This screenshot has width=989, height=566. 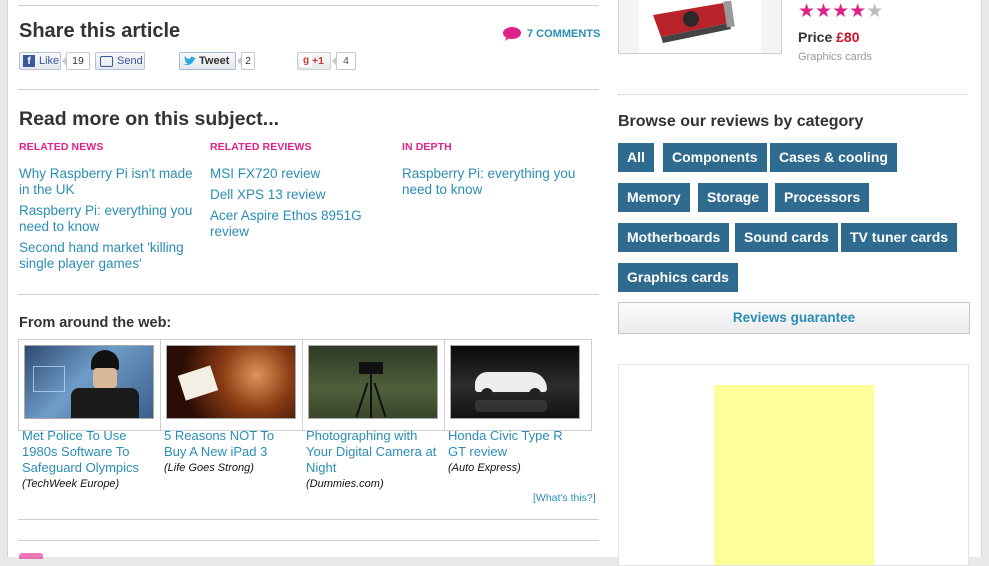 What do you see at coordinates (95, 323) in the screenshot?
I see `web-title: From around the web:` at bounding box center [95, 323].